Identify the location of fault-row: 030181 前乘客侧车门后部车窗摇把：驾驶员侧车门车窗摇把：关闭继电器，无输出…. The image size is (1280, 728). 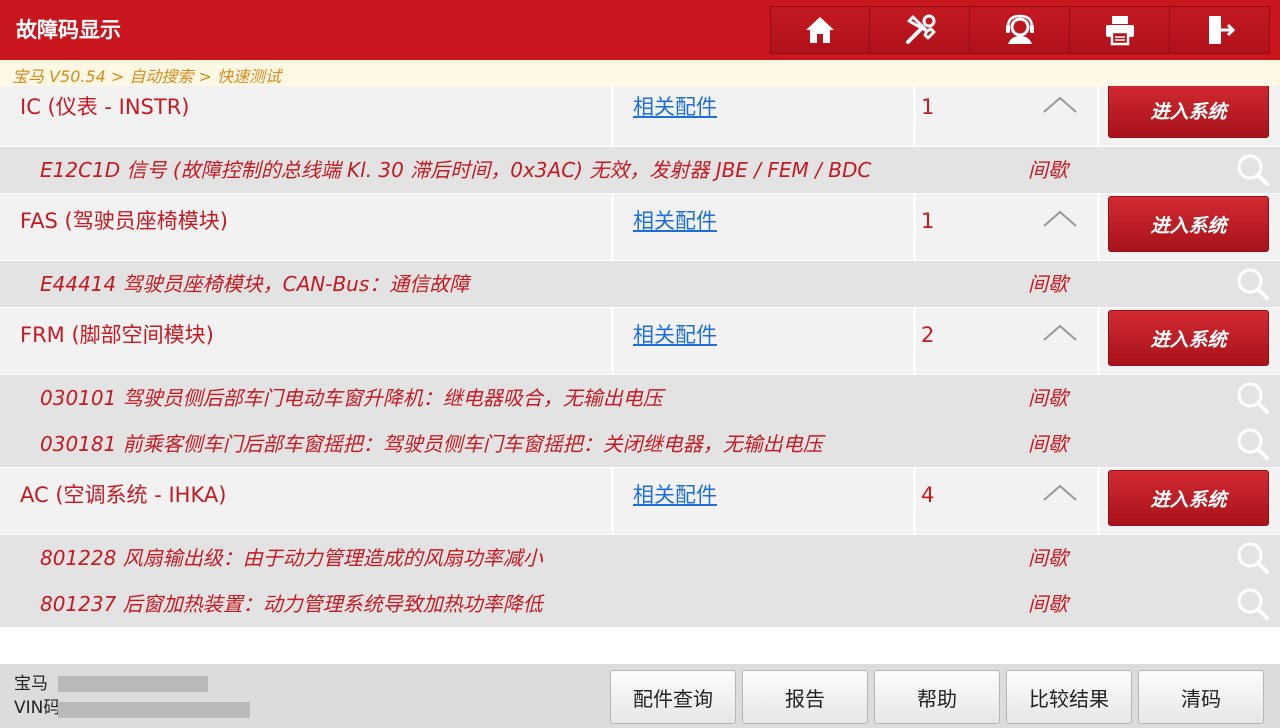
(640, 444).